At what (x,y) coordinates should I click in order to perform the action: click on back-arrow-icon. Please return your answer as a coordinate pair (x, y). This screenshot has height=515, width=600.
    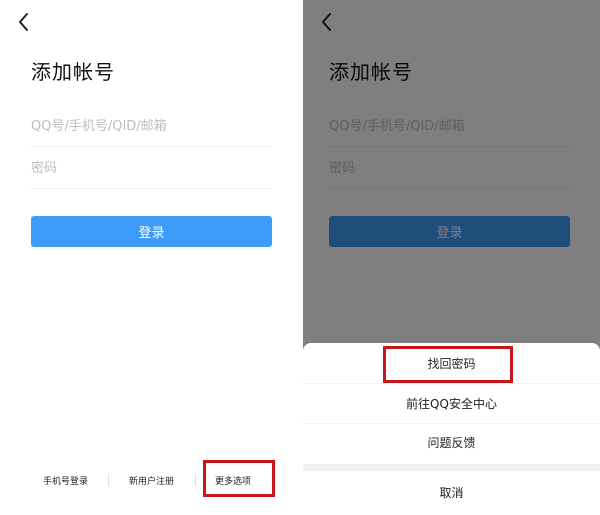
    Looking at the image, I should click on (24, 22).